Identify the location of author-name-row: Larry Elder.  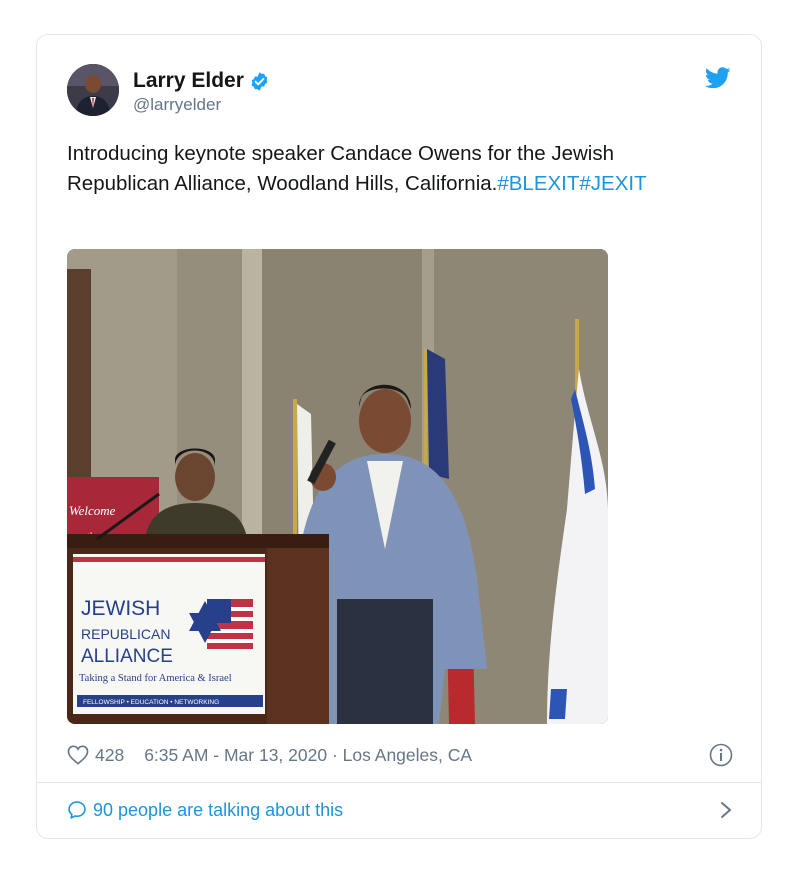
(201, 81).